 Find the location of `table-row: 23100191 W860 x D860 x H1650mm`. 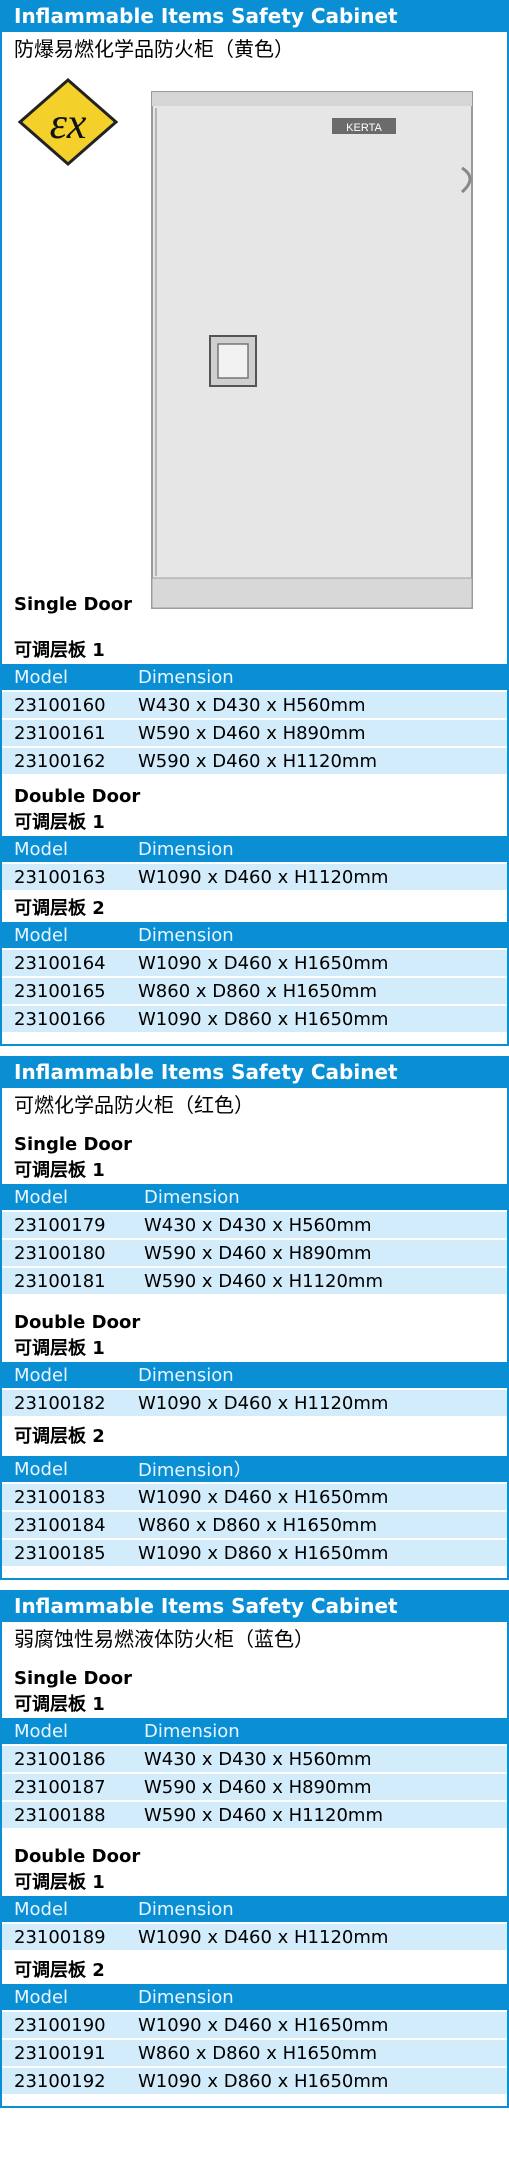

table-row: 23100191 W860 x D860 x H1650mm is located at coordinates (254, 2052).